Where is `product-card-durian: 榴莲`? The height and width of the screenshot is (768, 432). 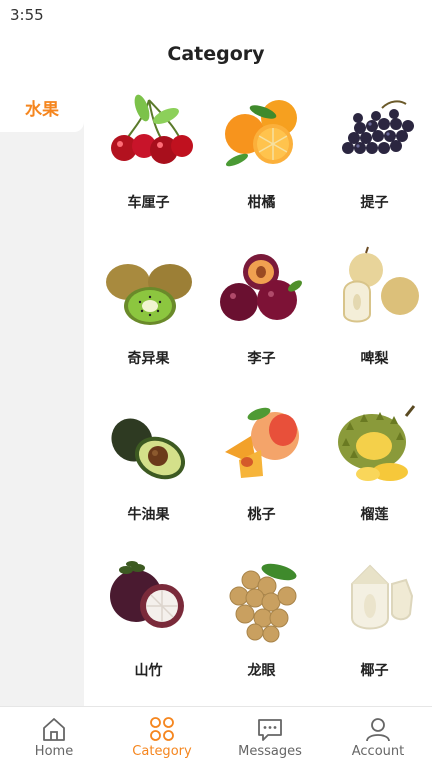
product-card-durian: 榴莲 is located at coordinates (374, 475).